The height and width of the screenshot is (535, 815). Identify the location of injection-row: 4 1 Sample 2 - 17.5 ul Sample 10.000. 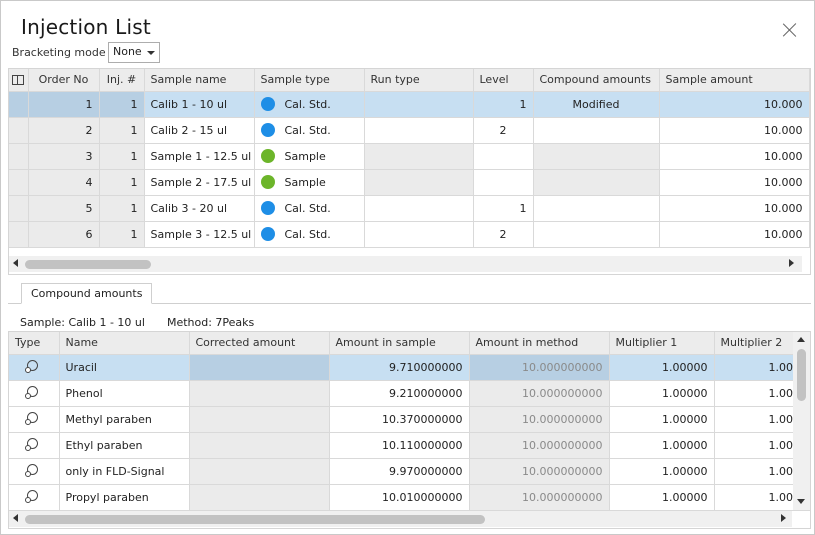
(409, 182).